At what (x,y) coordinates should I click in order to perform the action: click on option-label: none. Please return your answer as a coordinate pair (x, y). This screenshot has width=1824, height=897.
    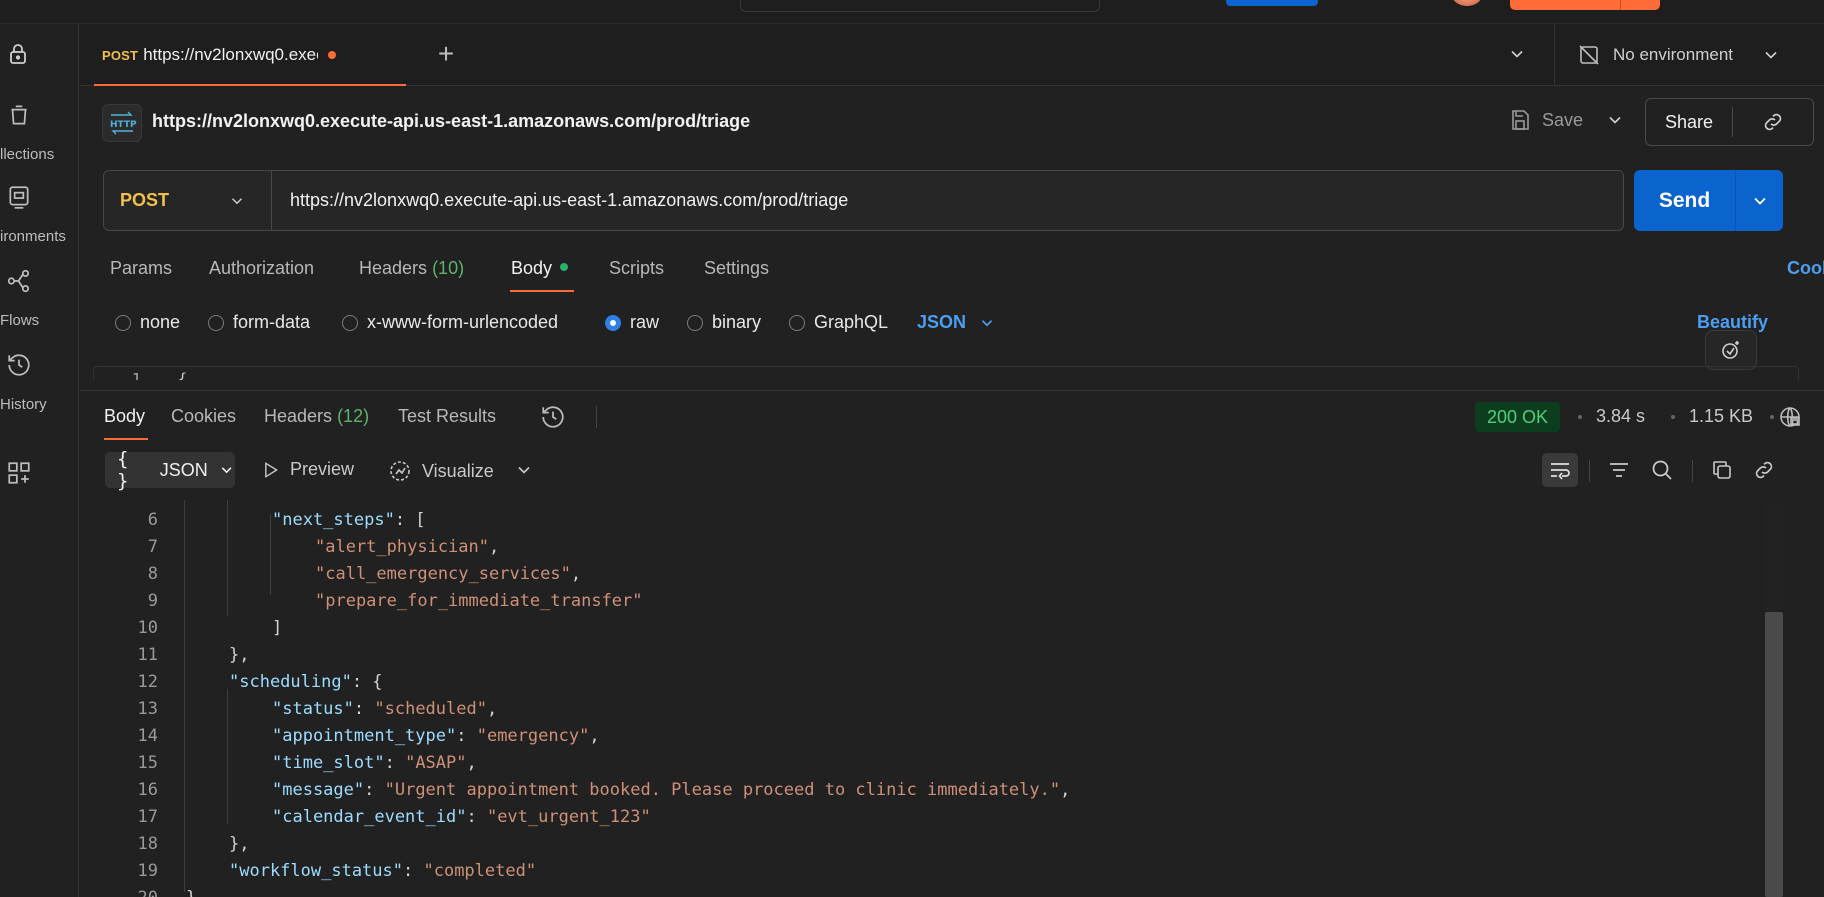
    Looking at the image, I should click on (160, 322).